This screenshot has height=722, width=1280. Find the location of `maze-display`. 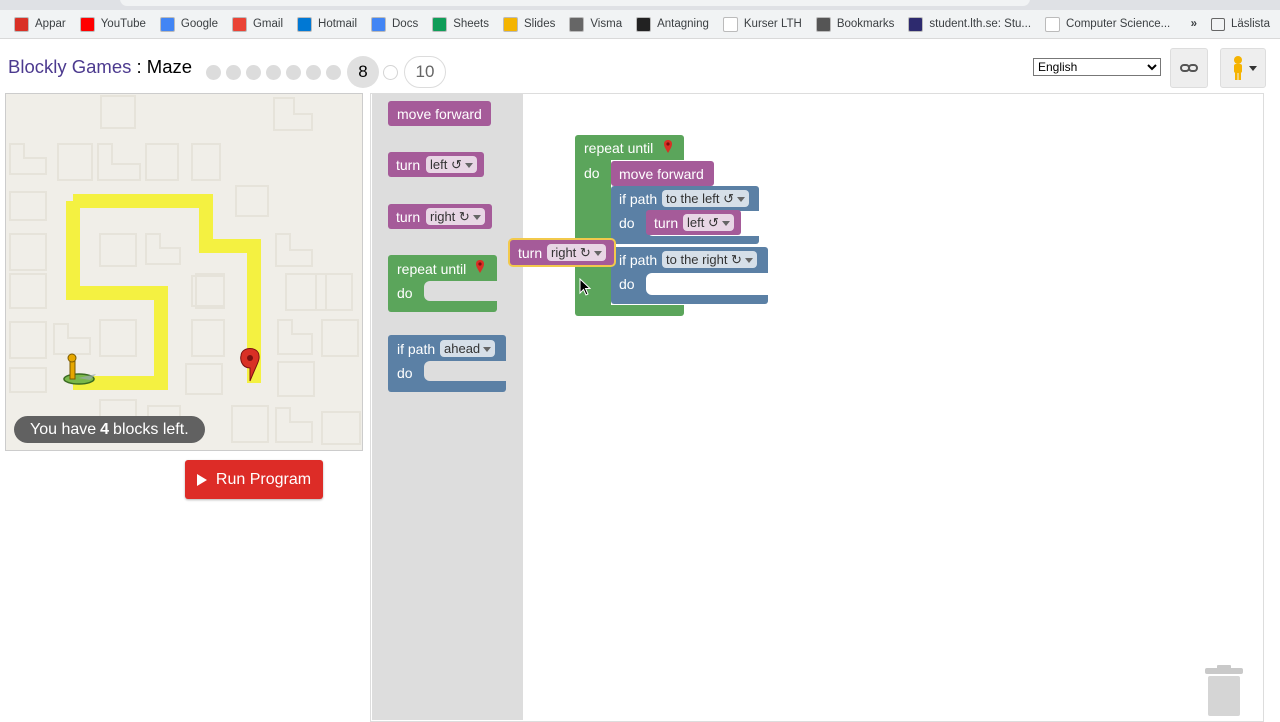

maze-display is located at coordinates (184, 272).